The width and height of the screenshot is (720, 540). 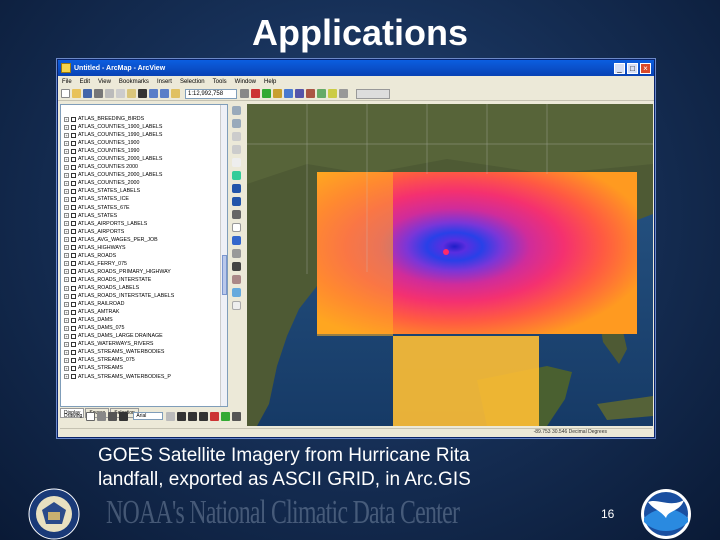 I want to click on bold-icon, so click(x=182, y=416).